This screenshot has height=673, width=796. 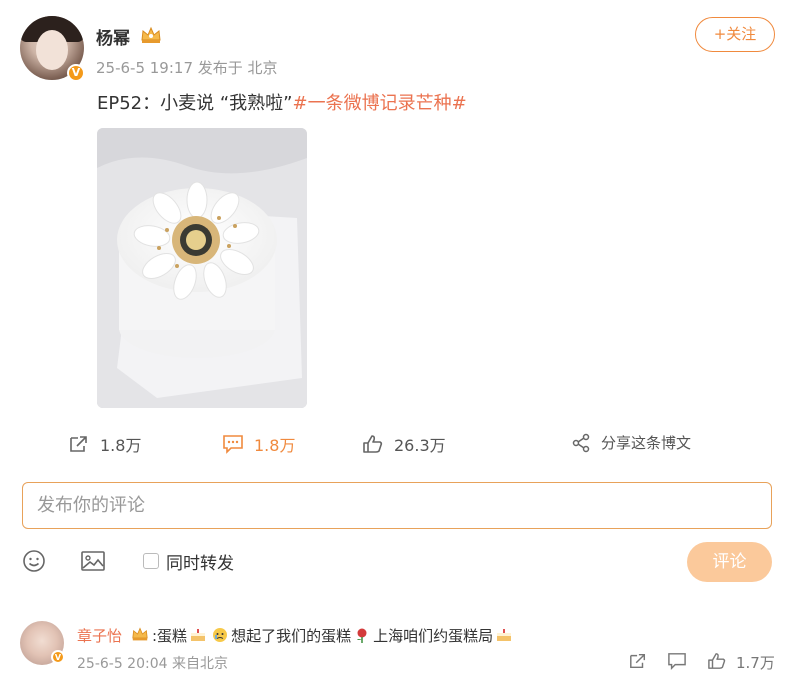 What do you see at coordinates (729, 562) in the screenshot?
I see `submit-comment-button: 评论` at bounding box center [729, 562].